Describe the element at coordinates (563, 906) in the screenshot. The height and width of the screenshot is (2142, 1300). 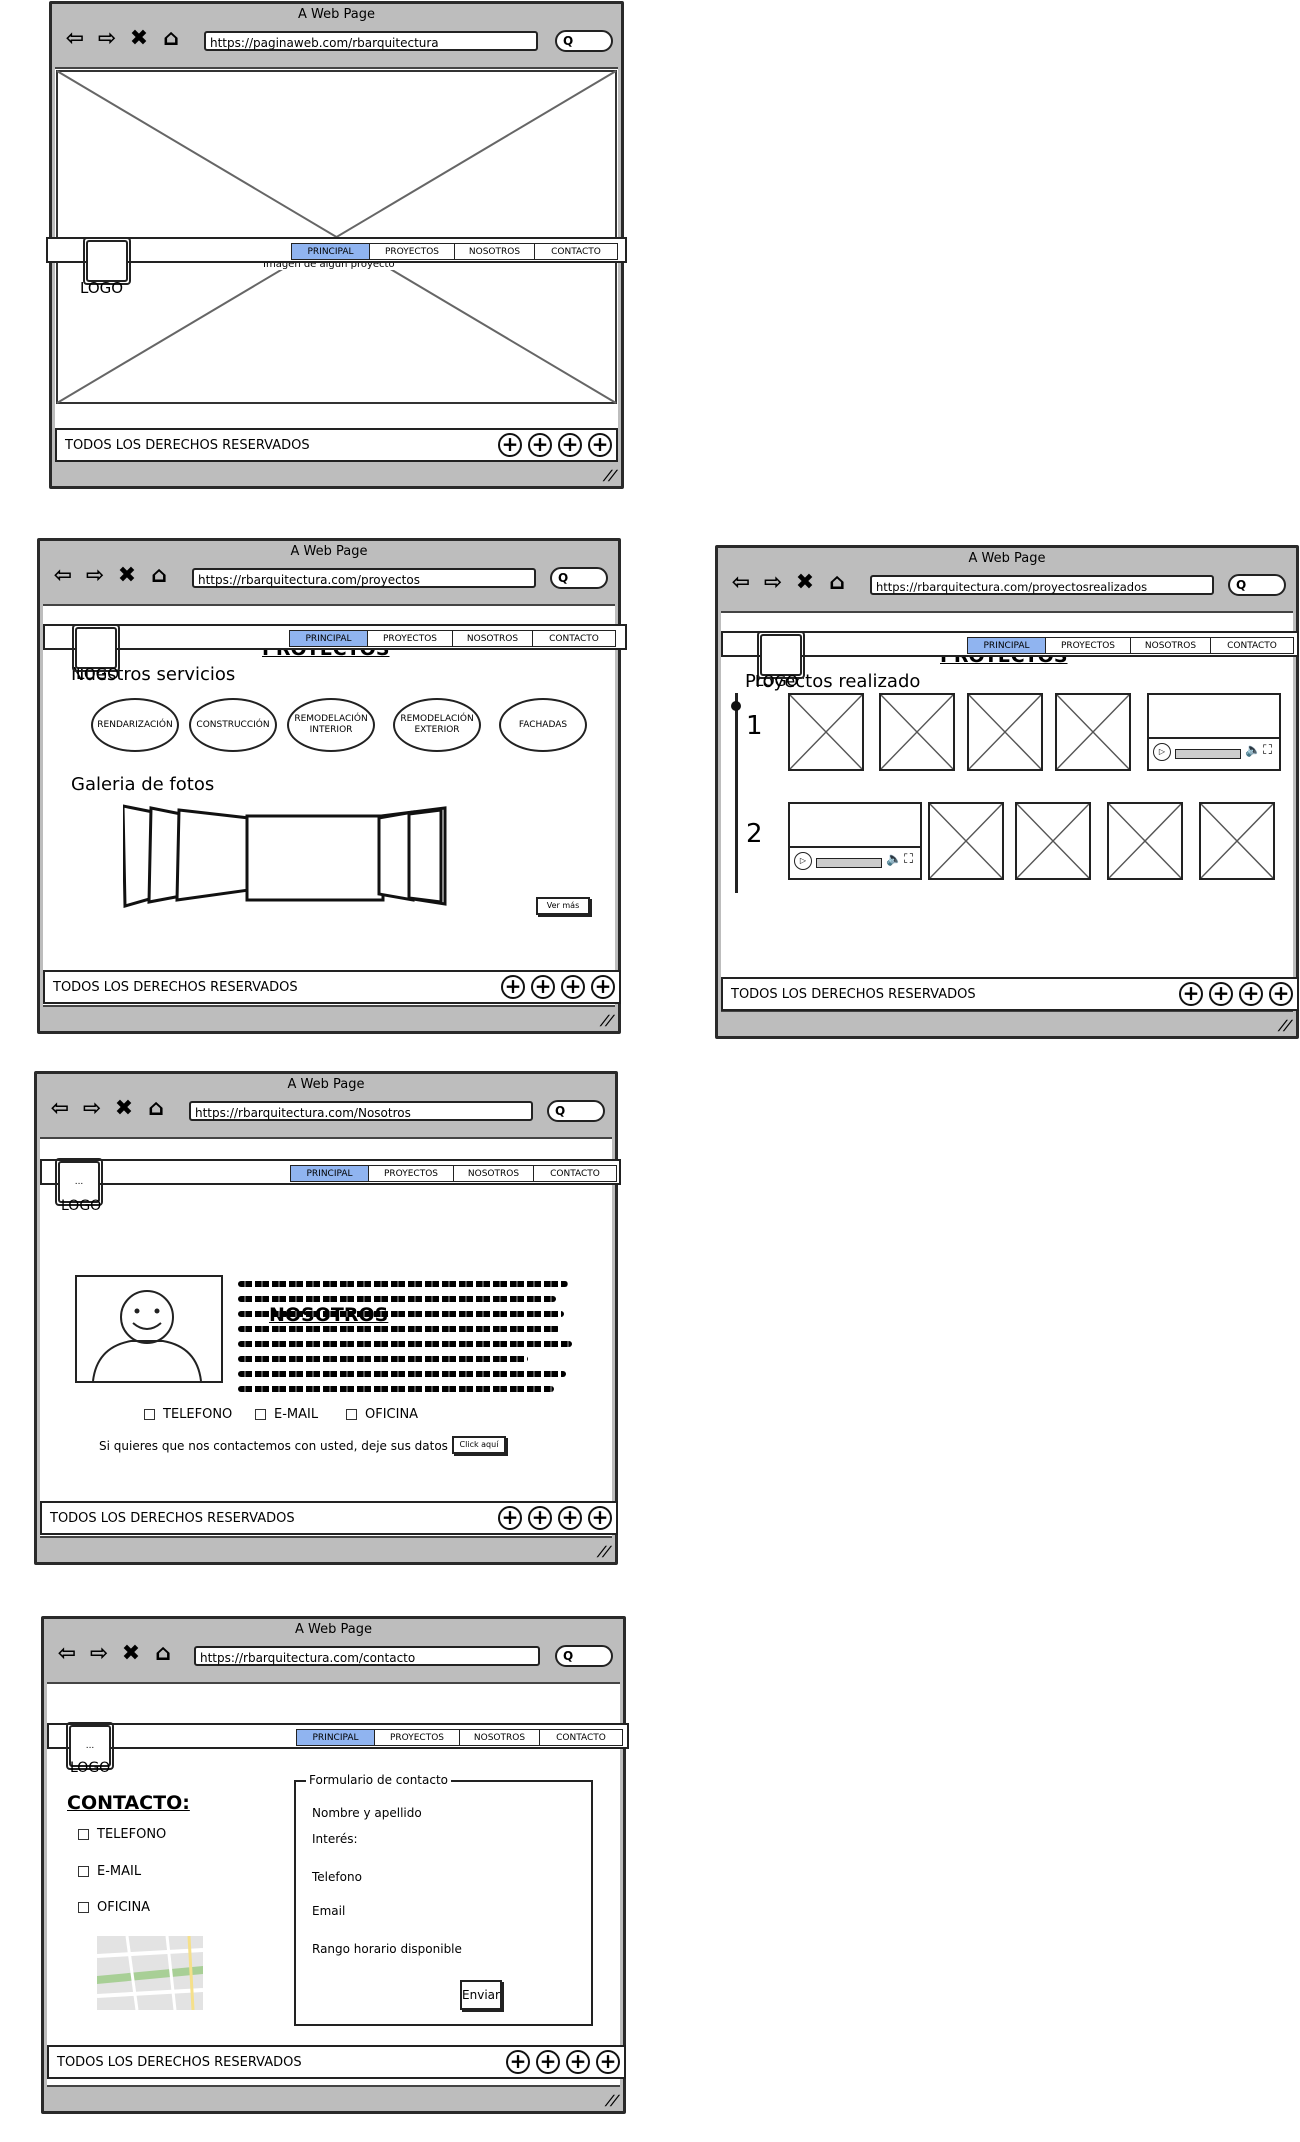
I see `ver-mas-button: Ver más` at that location.